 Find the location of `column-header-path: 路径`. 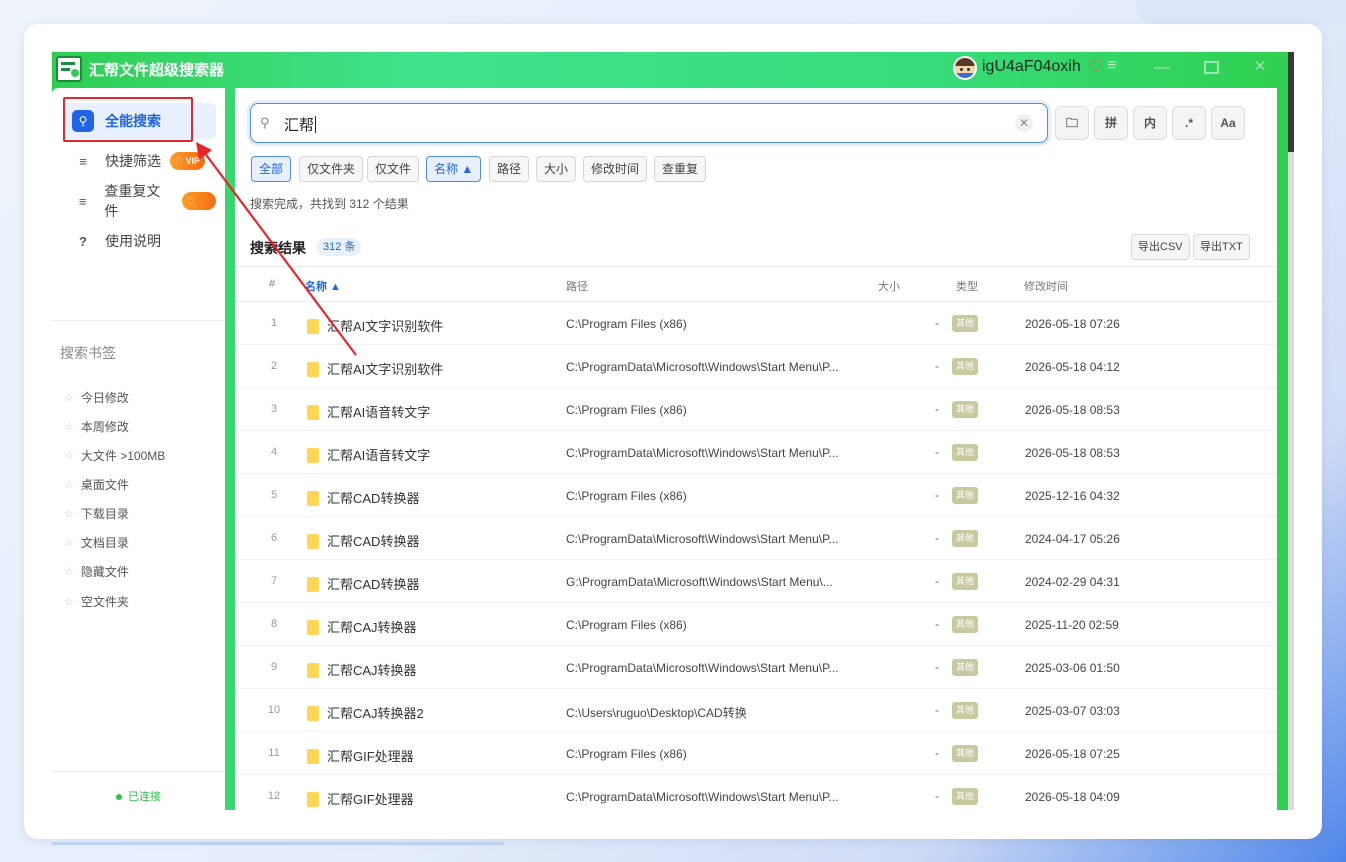

column-header-path: 路径 is located at coordinates (577, 286).